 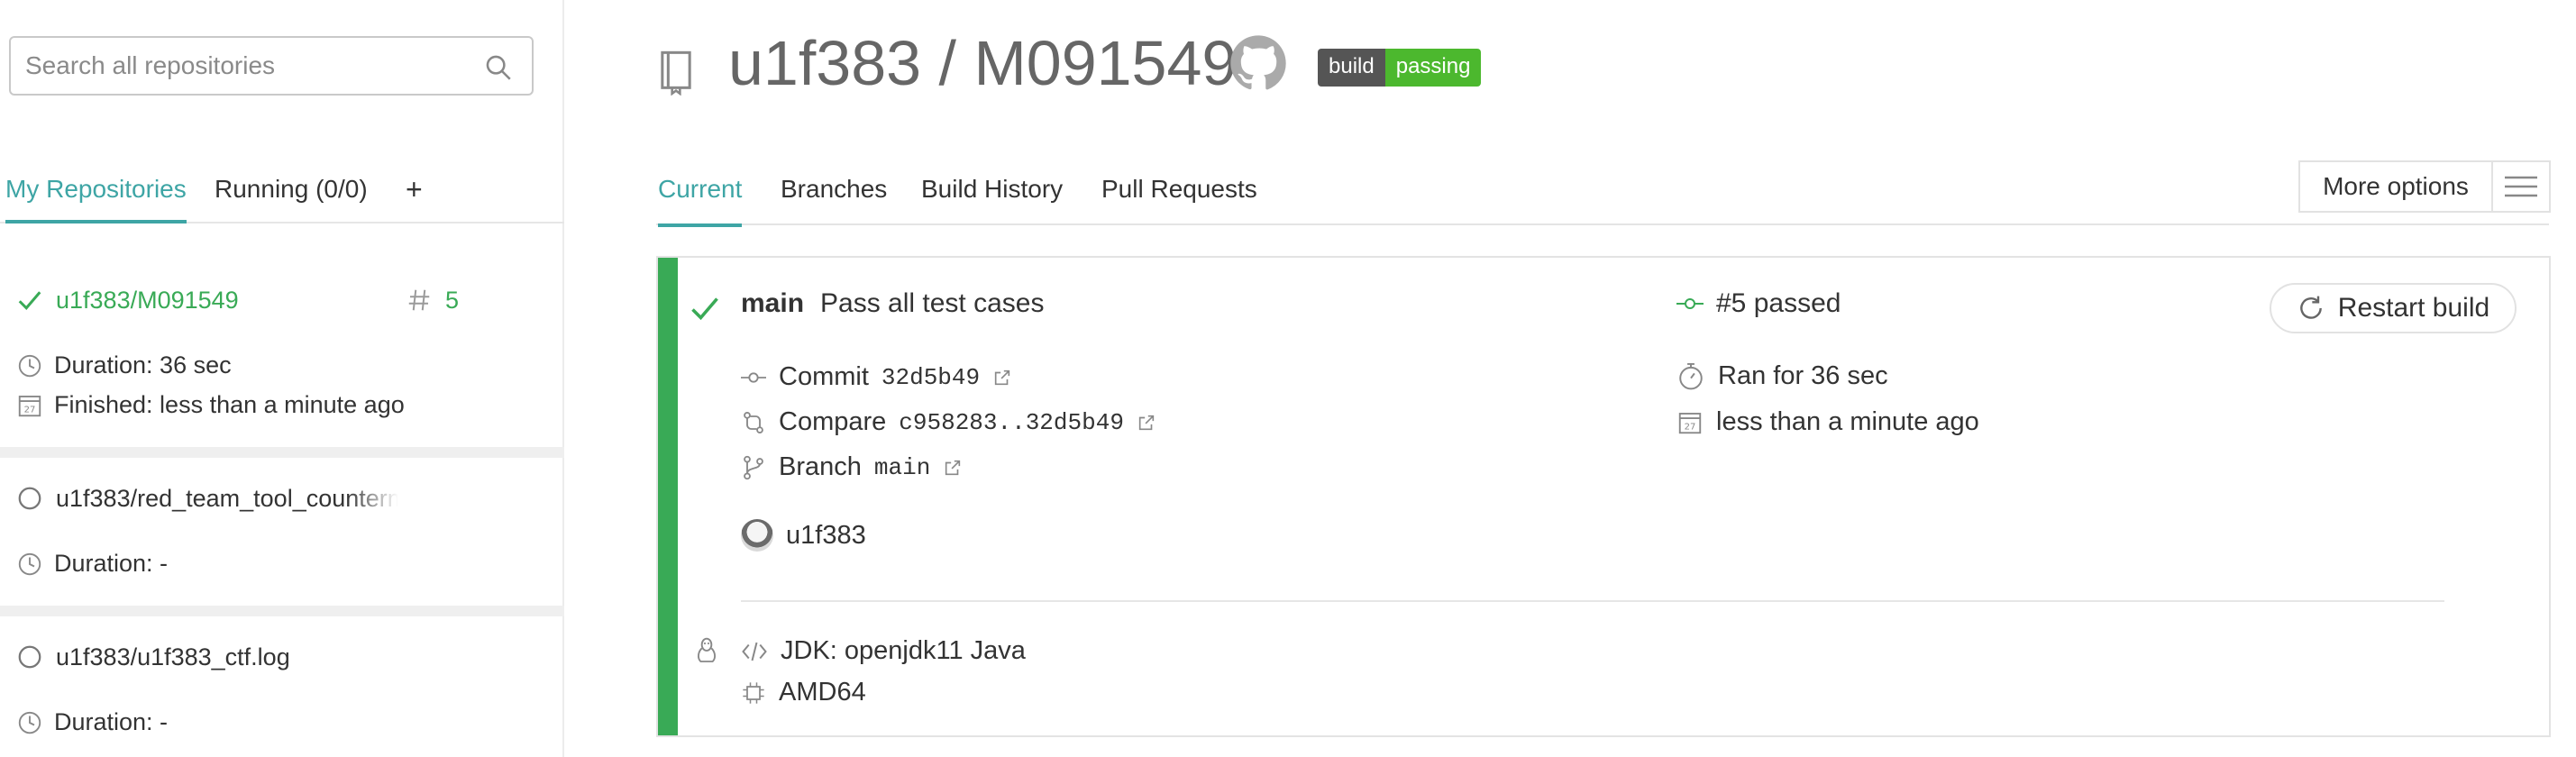 I want to click on finished-text: less than a minute ago, so click(x=1847, y=421).